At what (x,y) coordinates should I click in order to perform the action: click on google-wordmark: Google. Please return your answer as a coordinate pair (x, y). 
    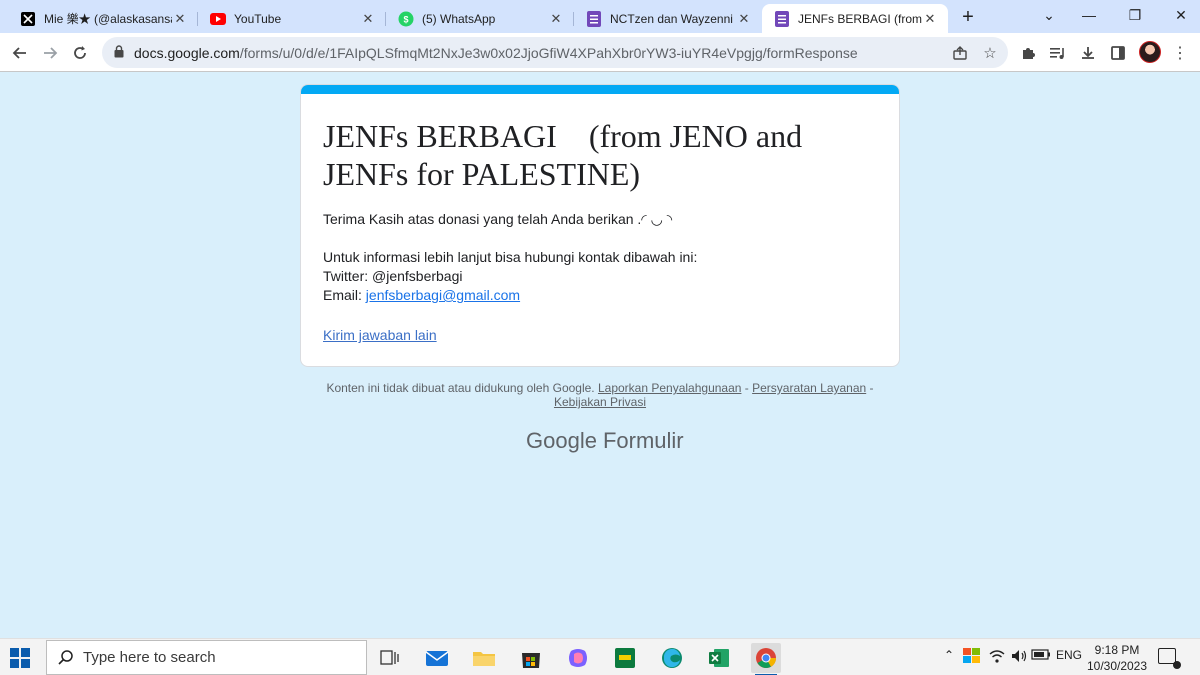
    Looking at the image, I should click on (561, 440).